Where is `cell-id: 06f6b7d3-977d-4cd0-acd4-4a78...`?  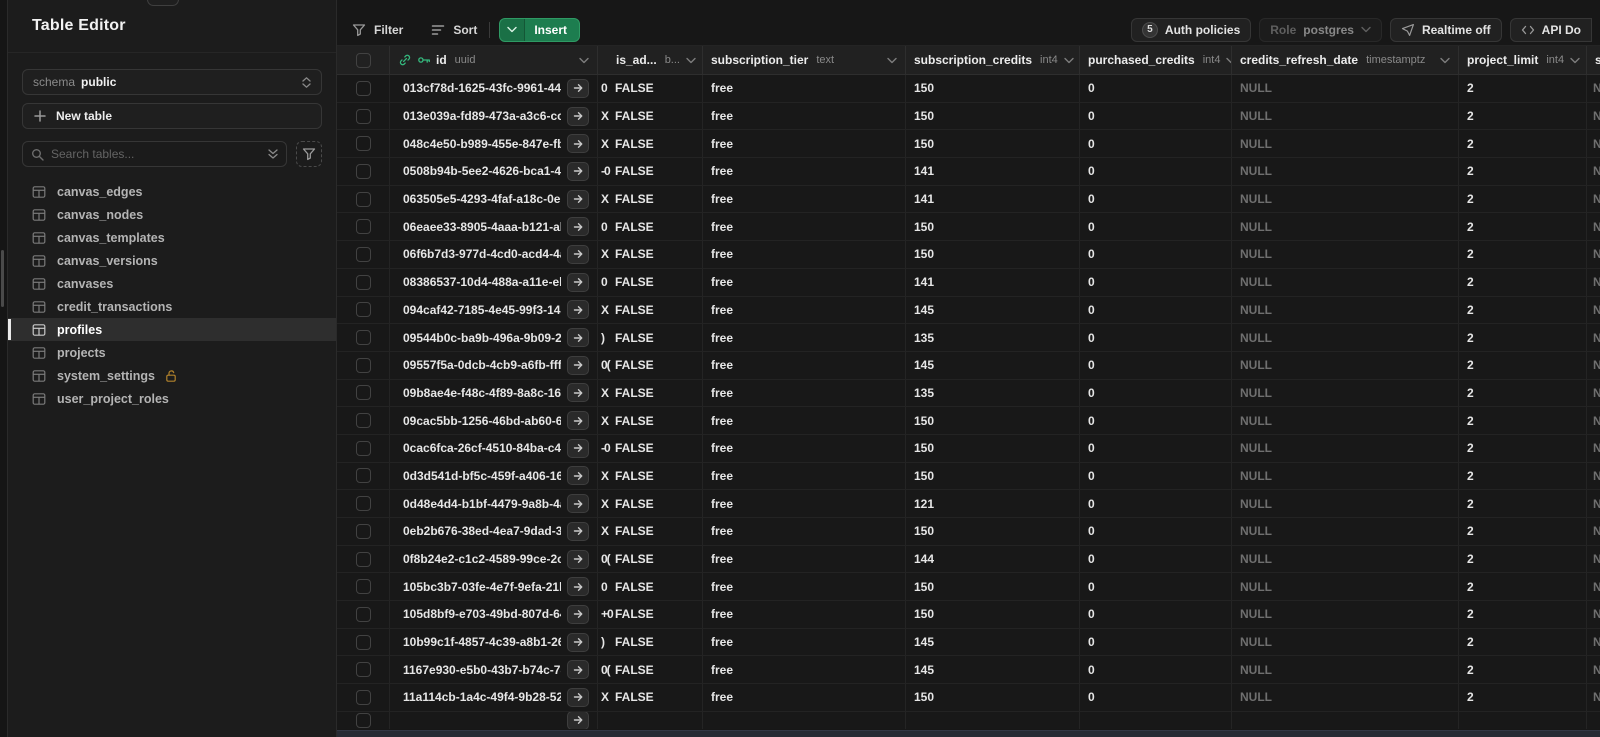
cell-id: 06f6b7d3-977d-4cd0-acd4-4a78... is located at coordinates (494, 254).